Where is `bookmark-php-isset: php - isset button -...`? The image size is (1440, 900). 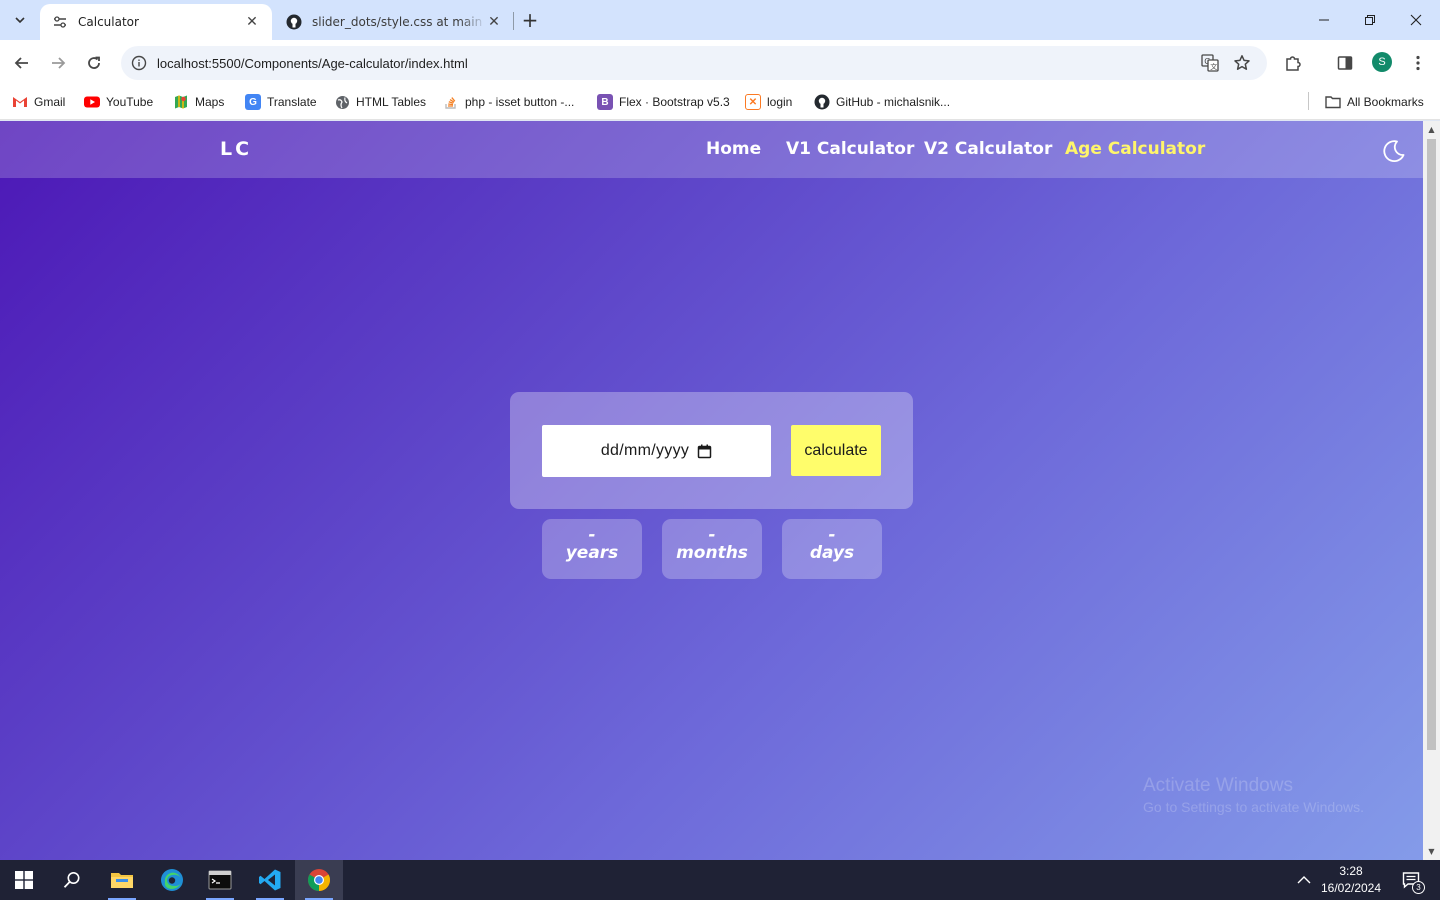
bookmark-php-isset: php - isset button -... is located at coordinates (508, 102).